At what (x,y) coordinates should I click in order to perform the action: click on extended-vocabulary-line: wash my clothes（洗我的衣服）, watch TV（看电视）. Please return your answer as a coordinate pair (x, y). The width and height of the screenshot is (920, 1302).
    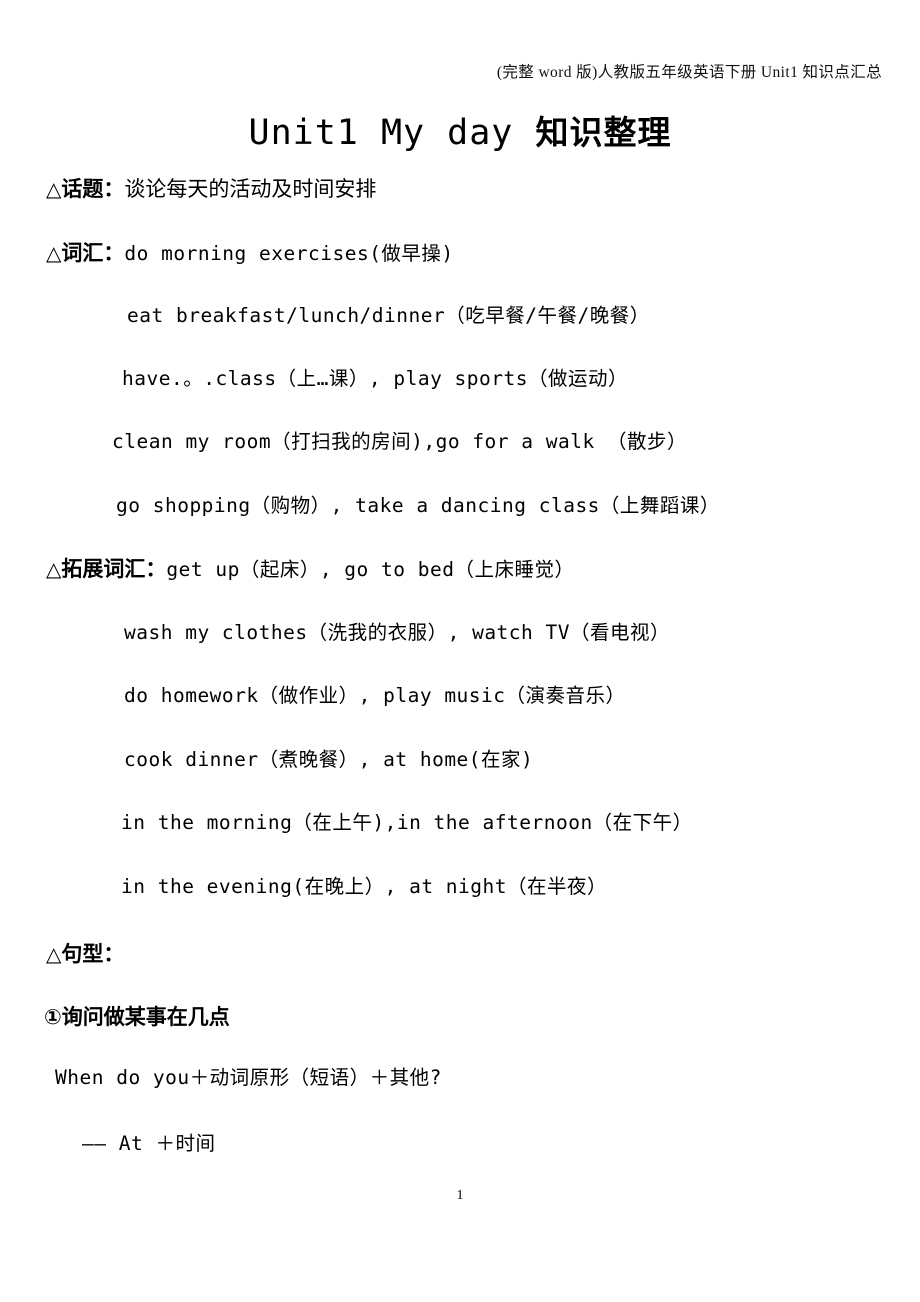
    Looking at the image, I should click on (397, 632).